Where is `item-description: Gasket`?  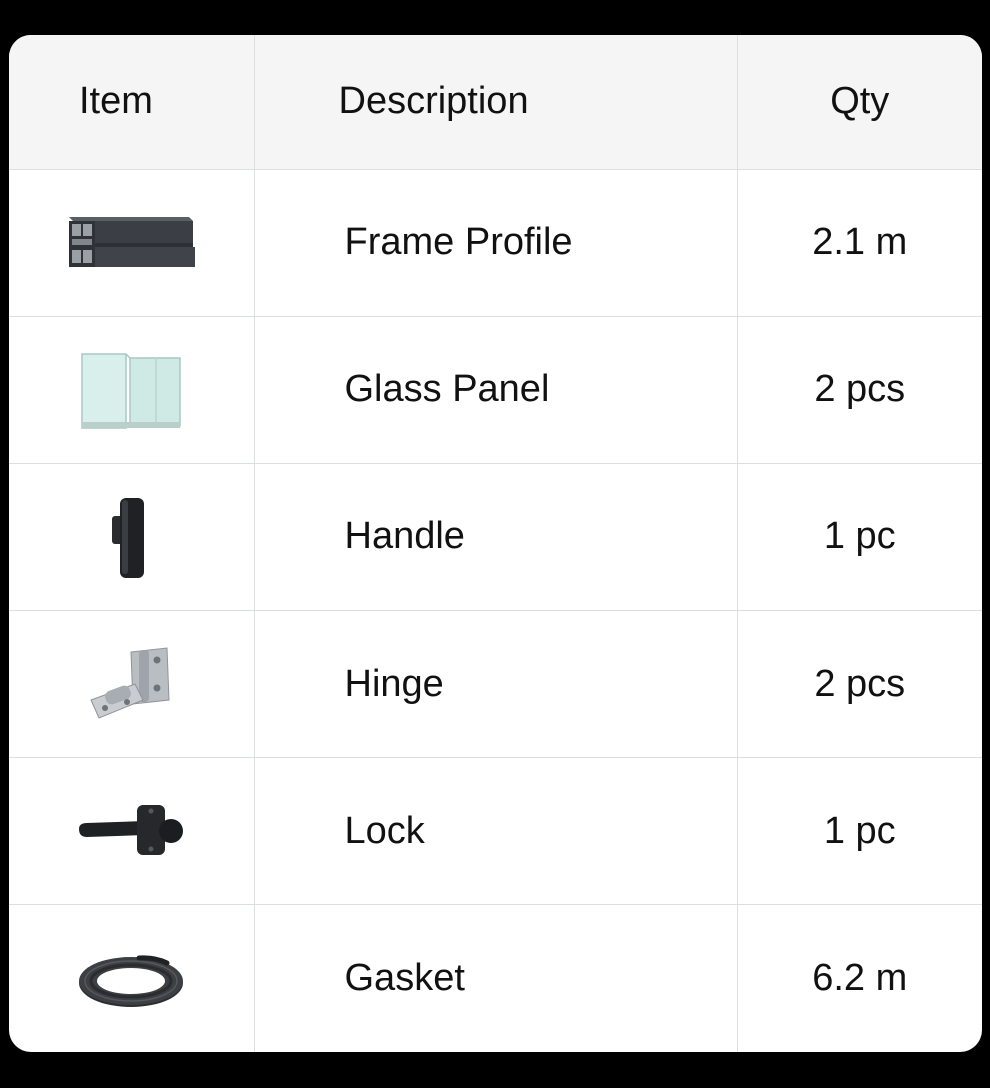
item-description: Gasket is located at coordinates (496, 978).